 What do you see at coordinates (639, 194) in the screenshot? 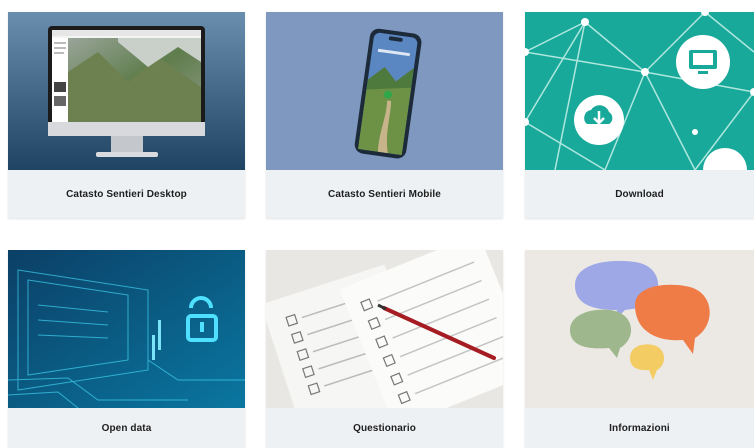
I see `card-label: Download` at bounding box center [639, 194].